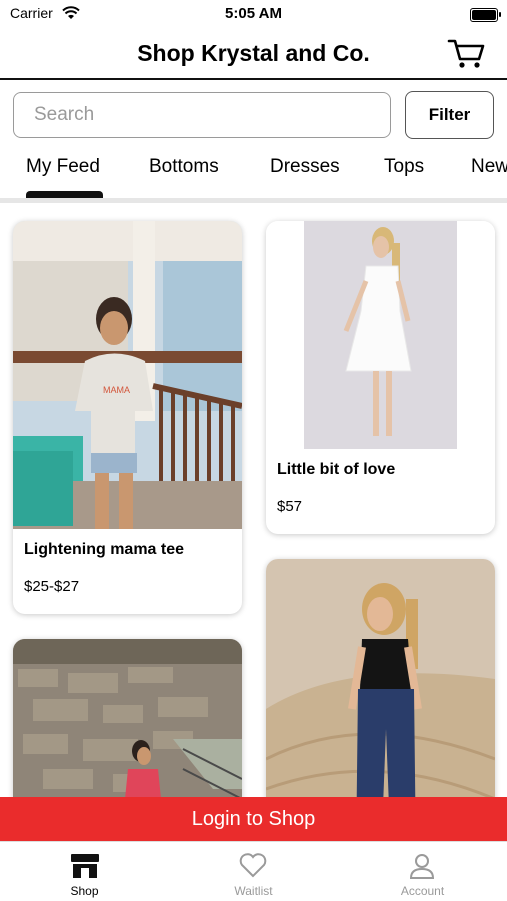  What do you see at coordinates (422, 866) in the screenshot?
I see `person-icon` at bounding box center [422, 866].